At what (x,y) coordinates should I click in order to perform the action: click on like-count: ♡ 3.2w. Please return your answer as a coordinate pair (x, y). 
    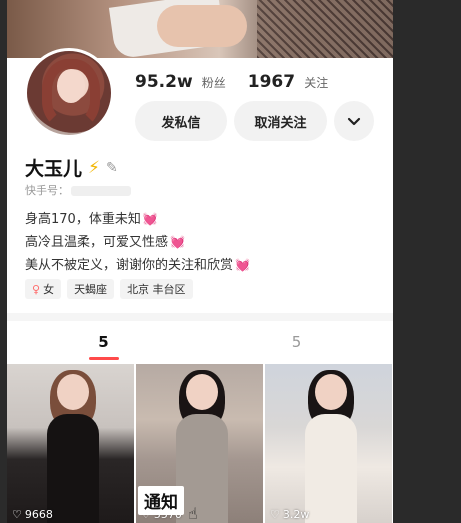
    Looking at the image, I should click on (290, 514).